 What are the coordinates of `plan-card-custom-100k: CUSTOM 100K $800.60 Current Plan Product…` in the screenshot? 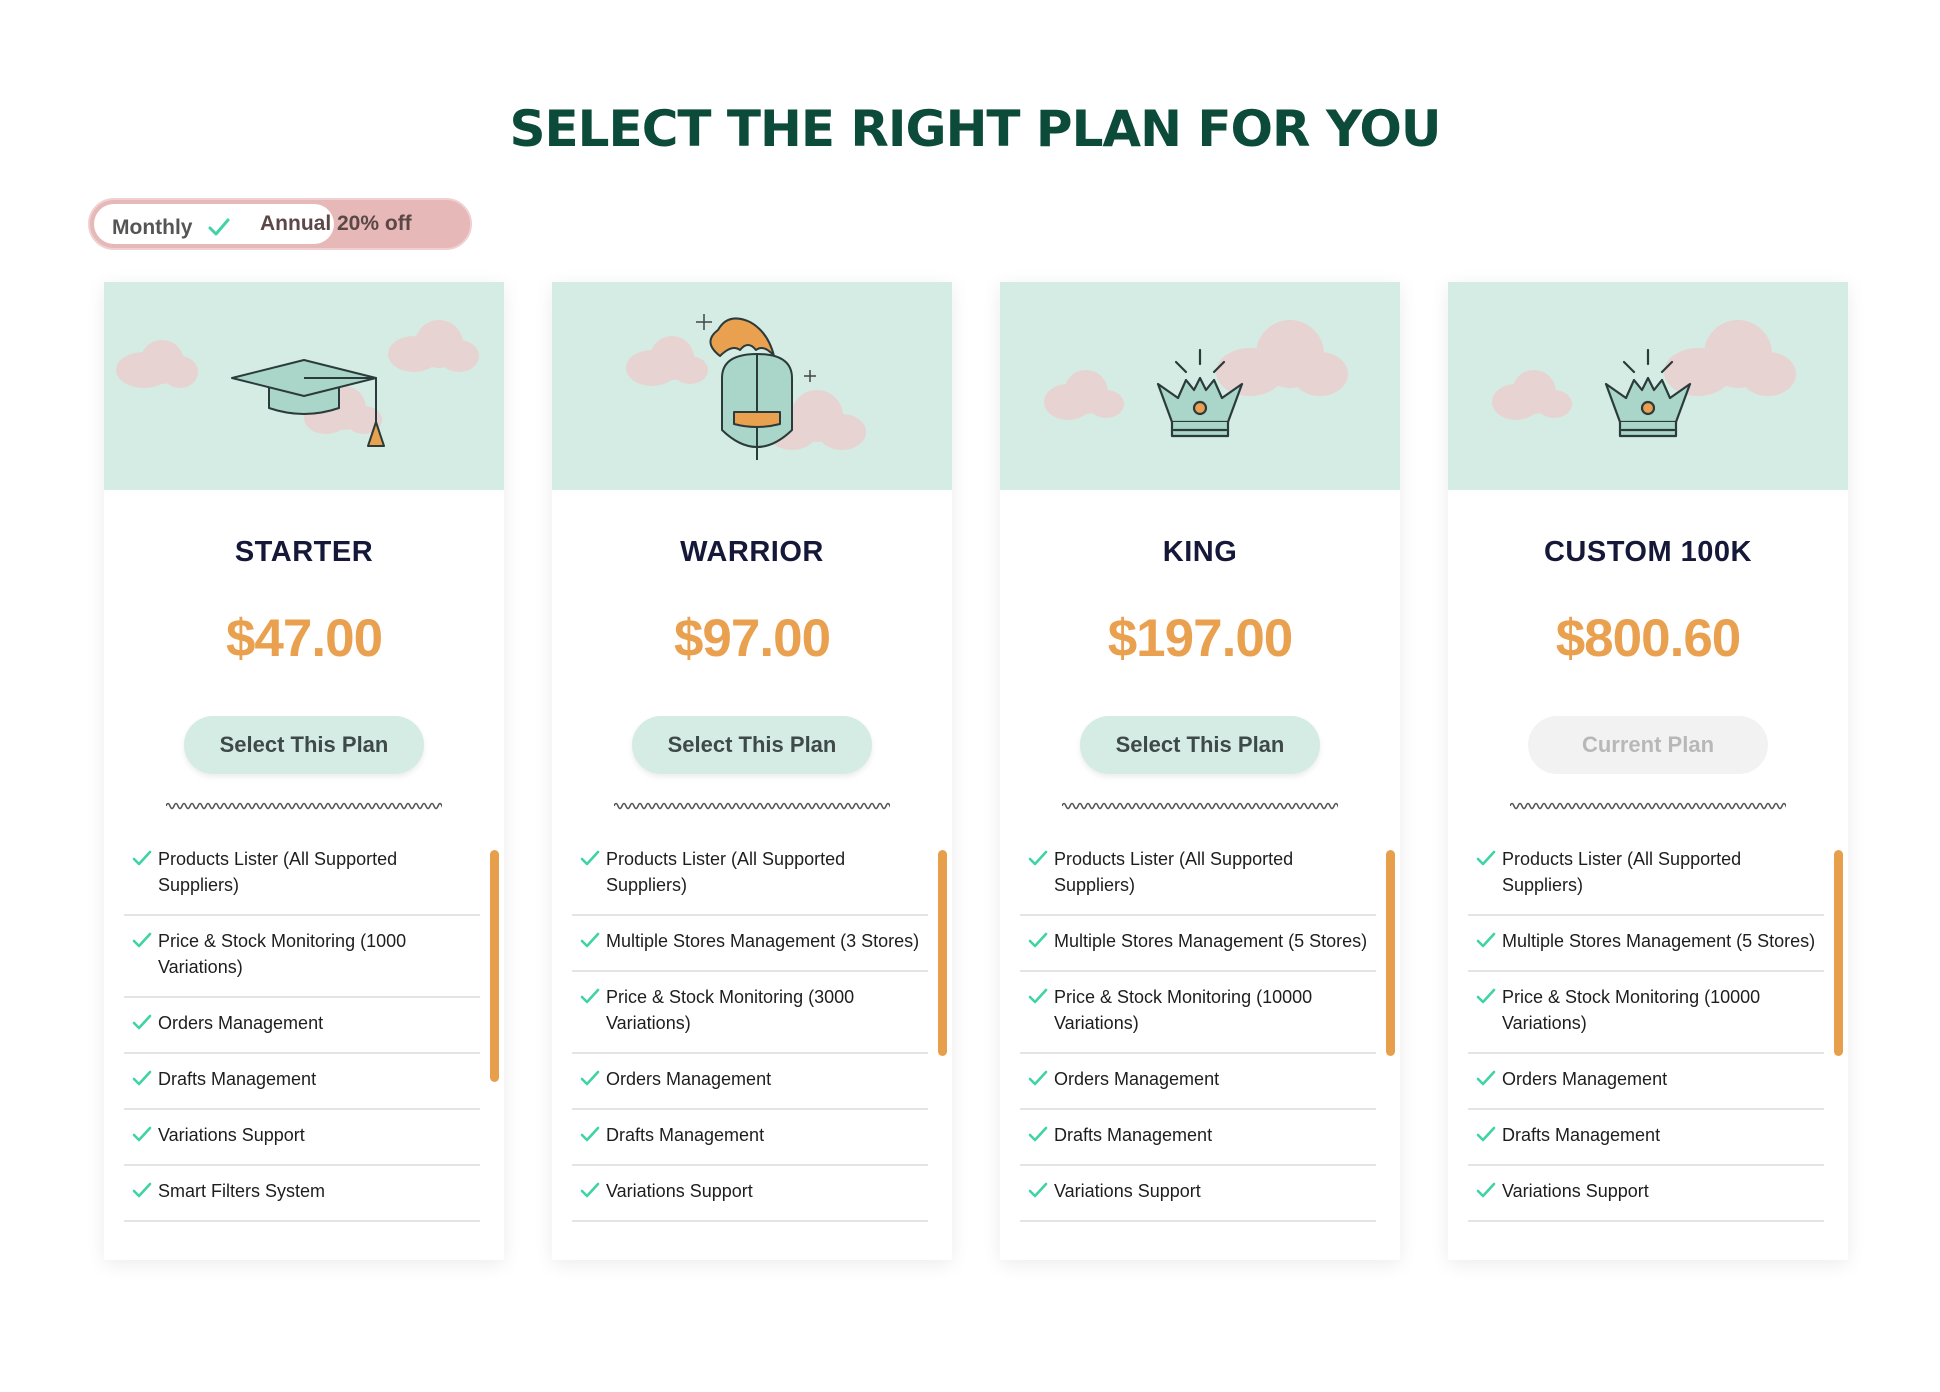 It's located at (1648, 771).